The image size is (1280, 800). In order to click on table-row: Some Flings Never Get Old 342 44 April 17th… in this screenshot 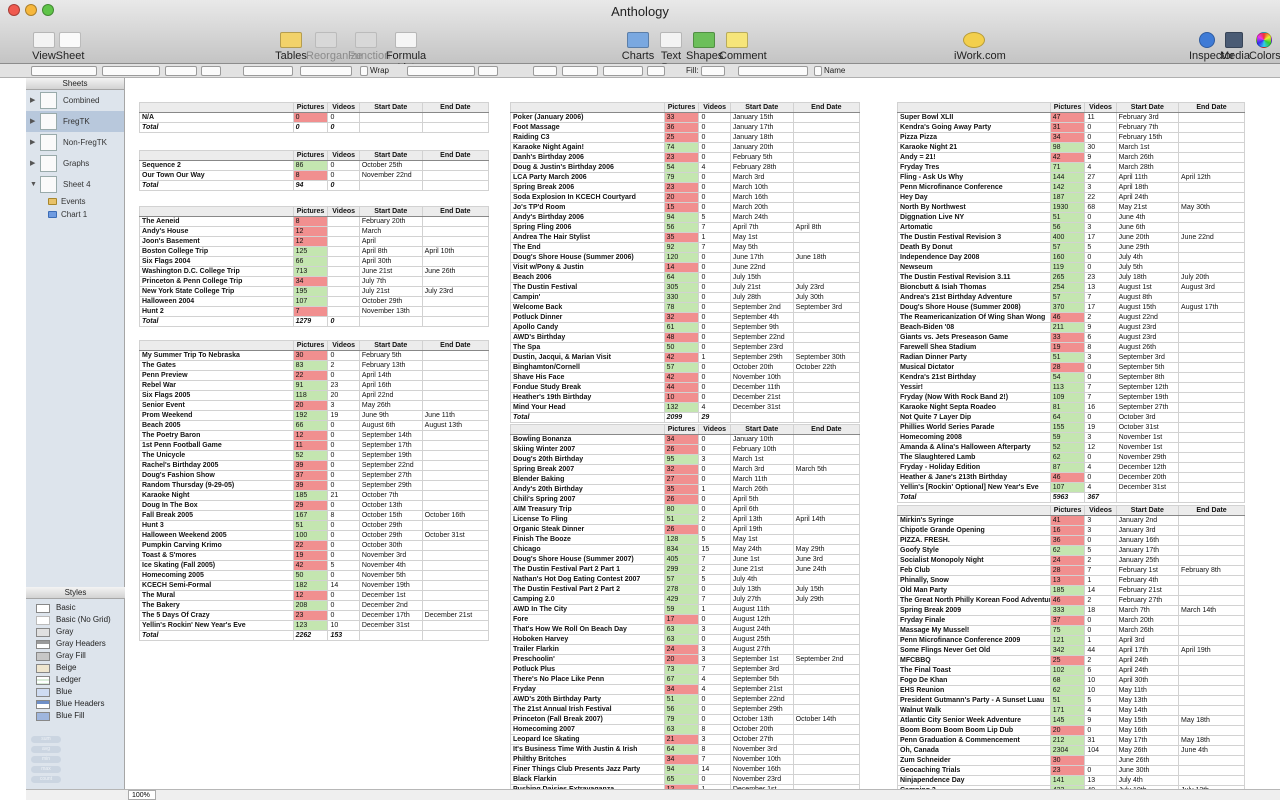, I will do `click(1071, 650)`.